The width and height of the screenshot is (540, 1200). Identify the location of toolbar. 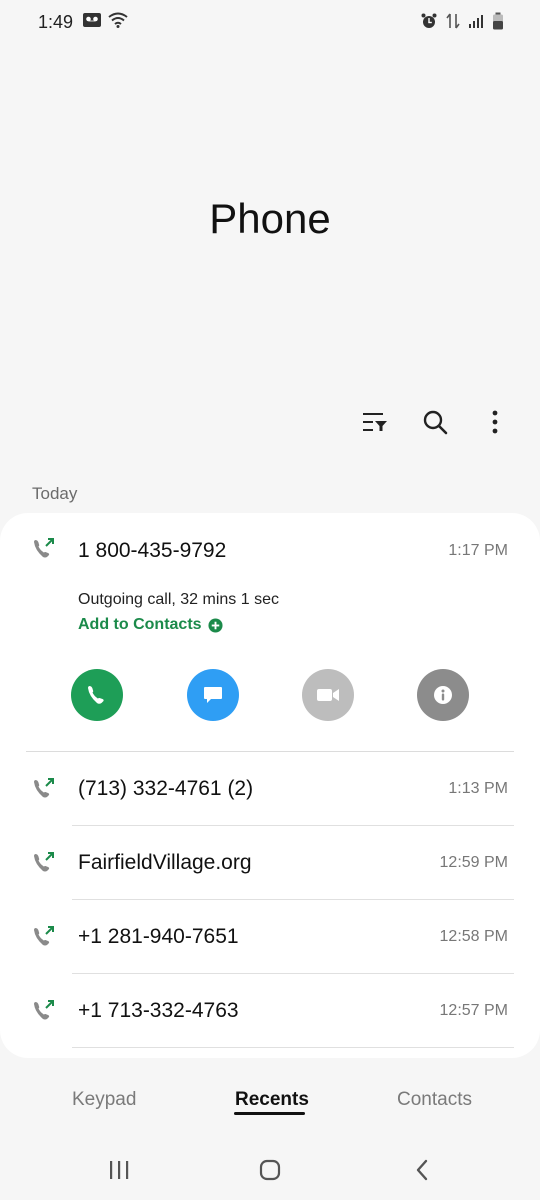
(435, 422).